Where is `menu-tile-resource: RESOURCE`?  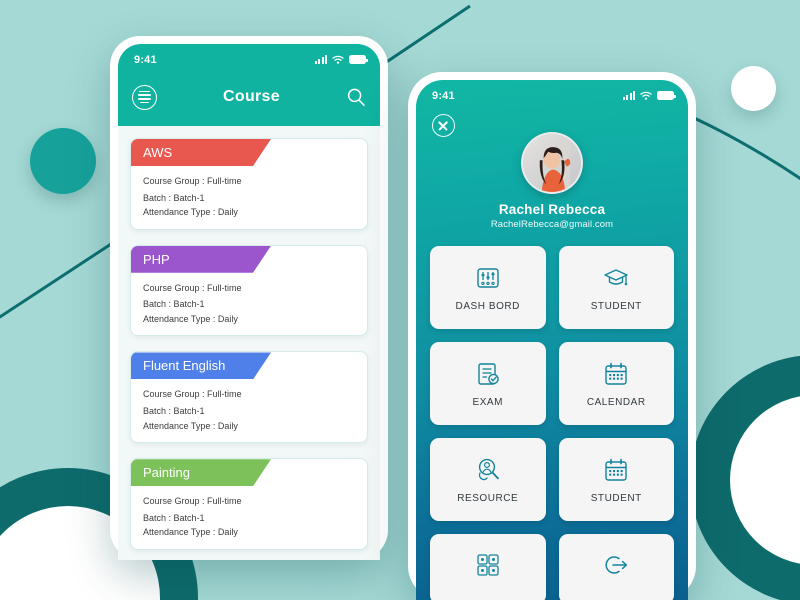
menu-tile-resource: RESOURCE is located at coordinates (488, 479).